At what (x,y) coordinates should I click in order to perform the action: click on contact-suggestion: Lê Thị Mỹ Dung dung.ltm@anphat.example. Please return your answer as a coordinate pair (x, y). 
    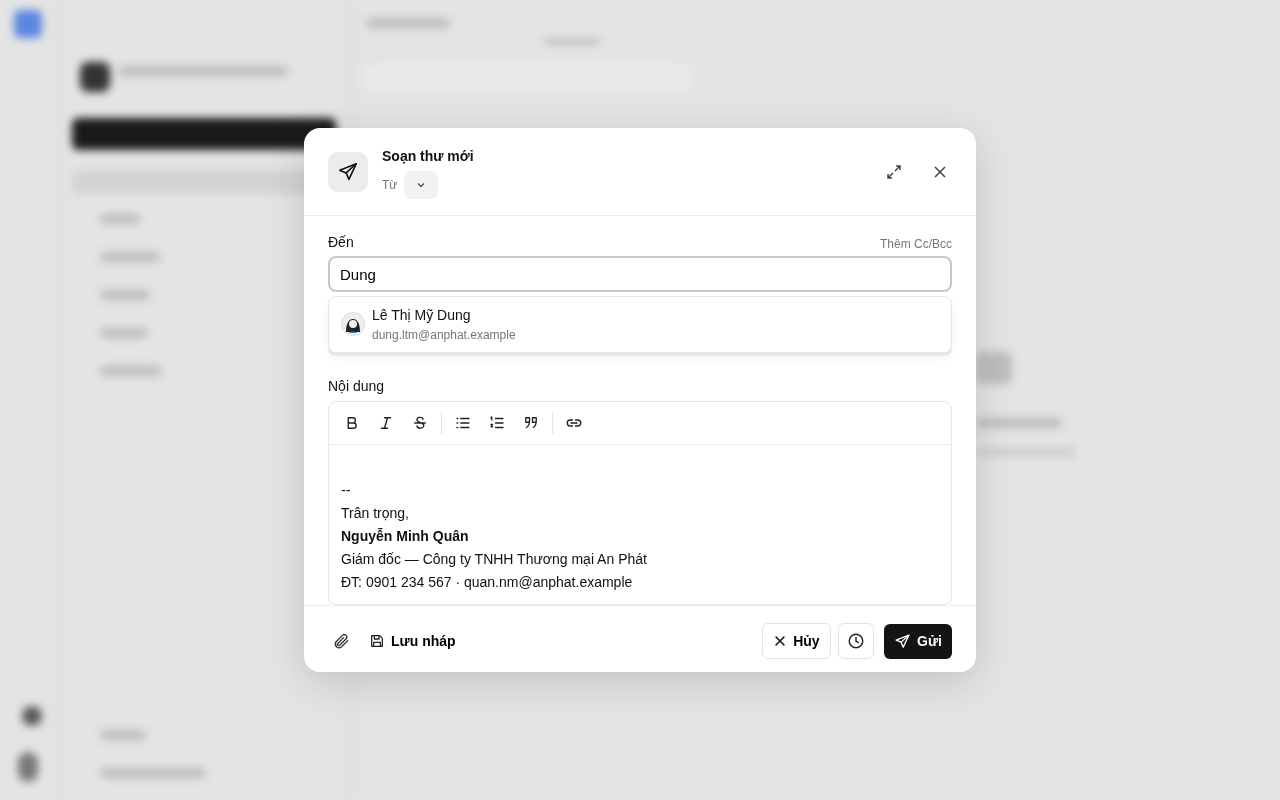
    Looking at the image, I should click on (640, 324).